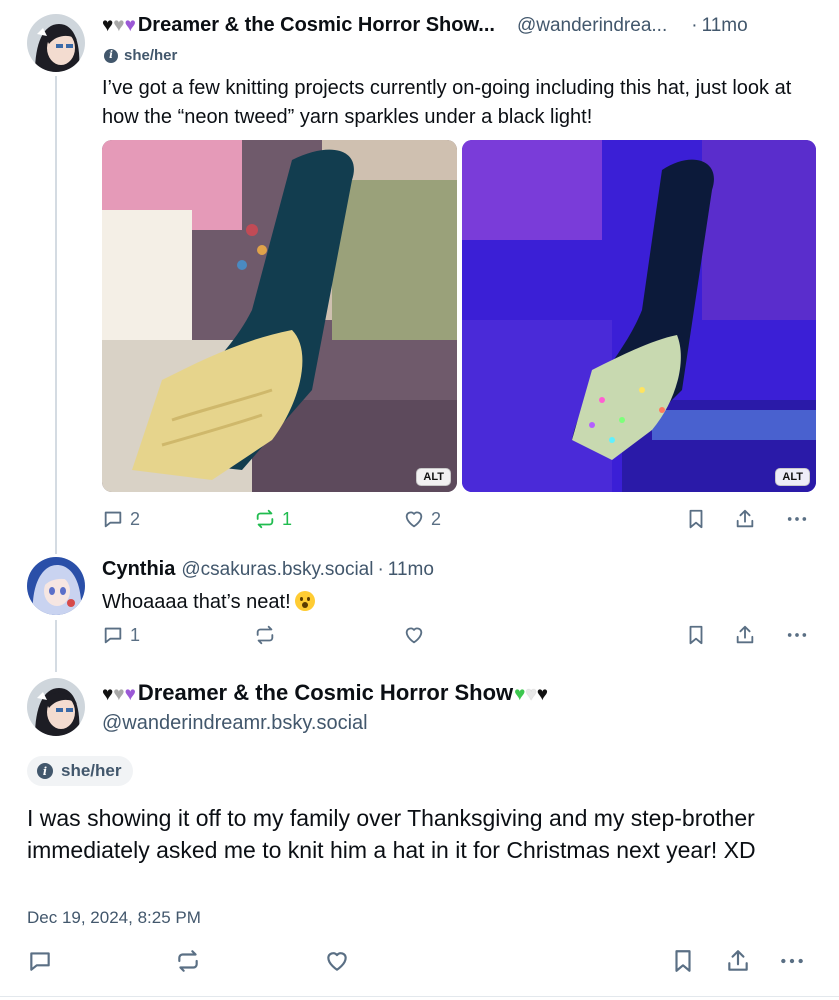  Describe the element at coordinates (520, 694) in the screenshot. I see `green-heart-icon: ♥` at that location.